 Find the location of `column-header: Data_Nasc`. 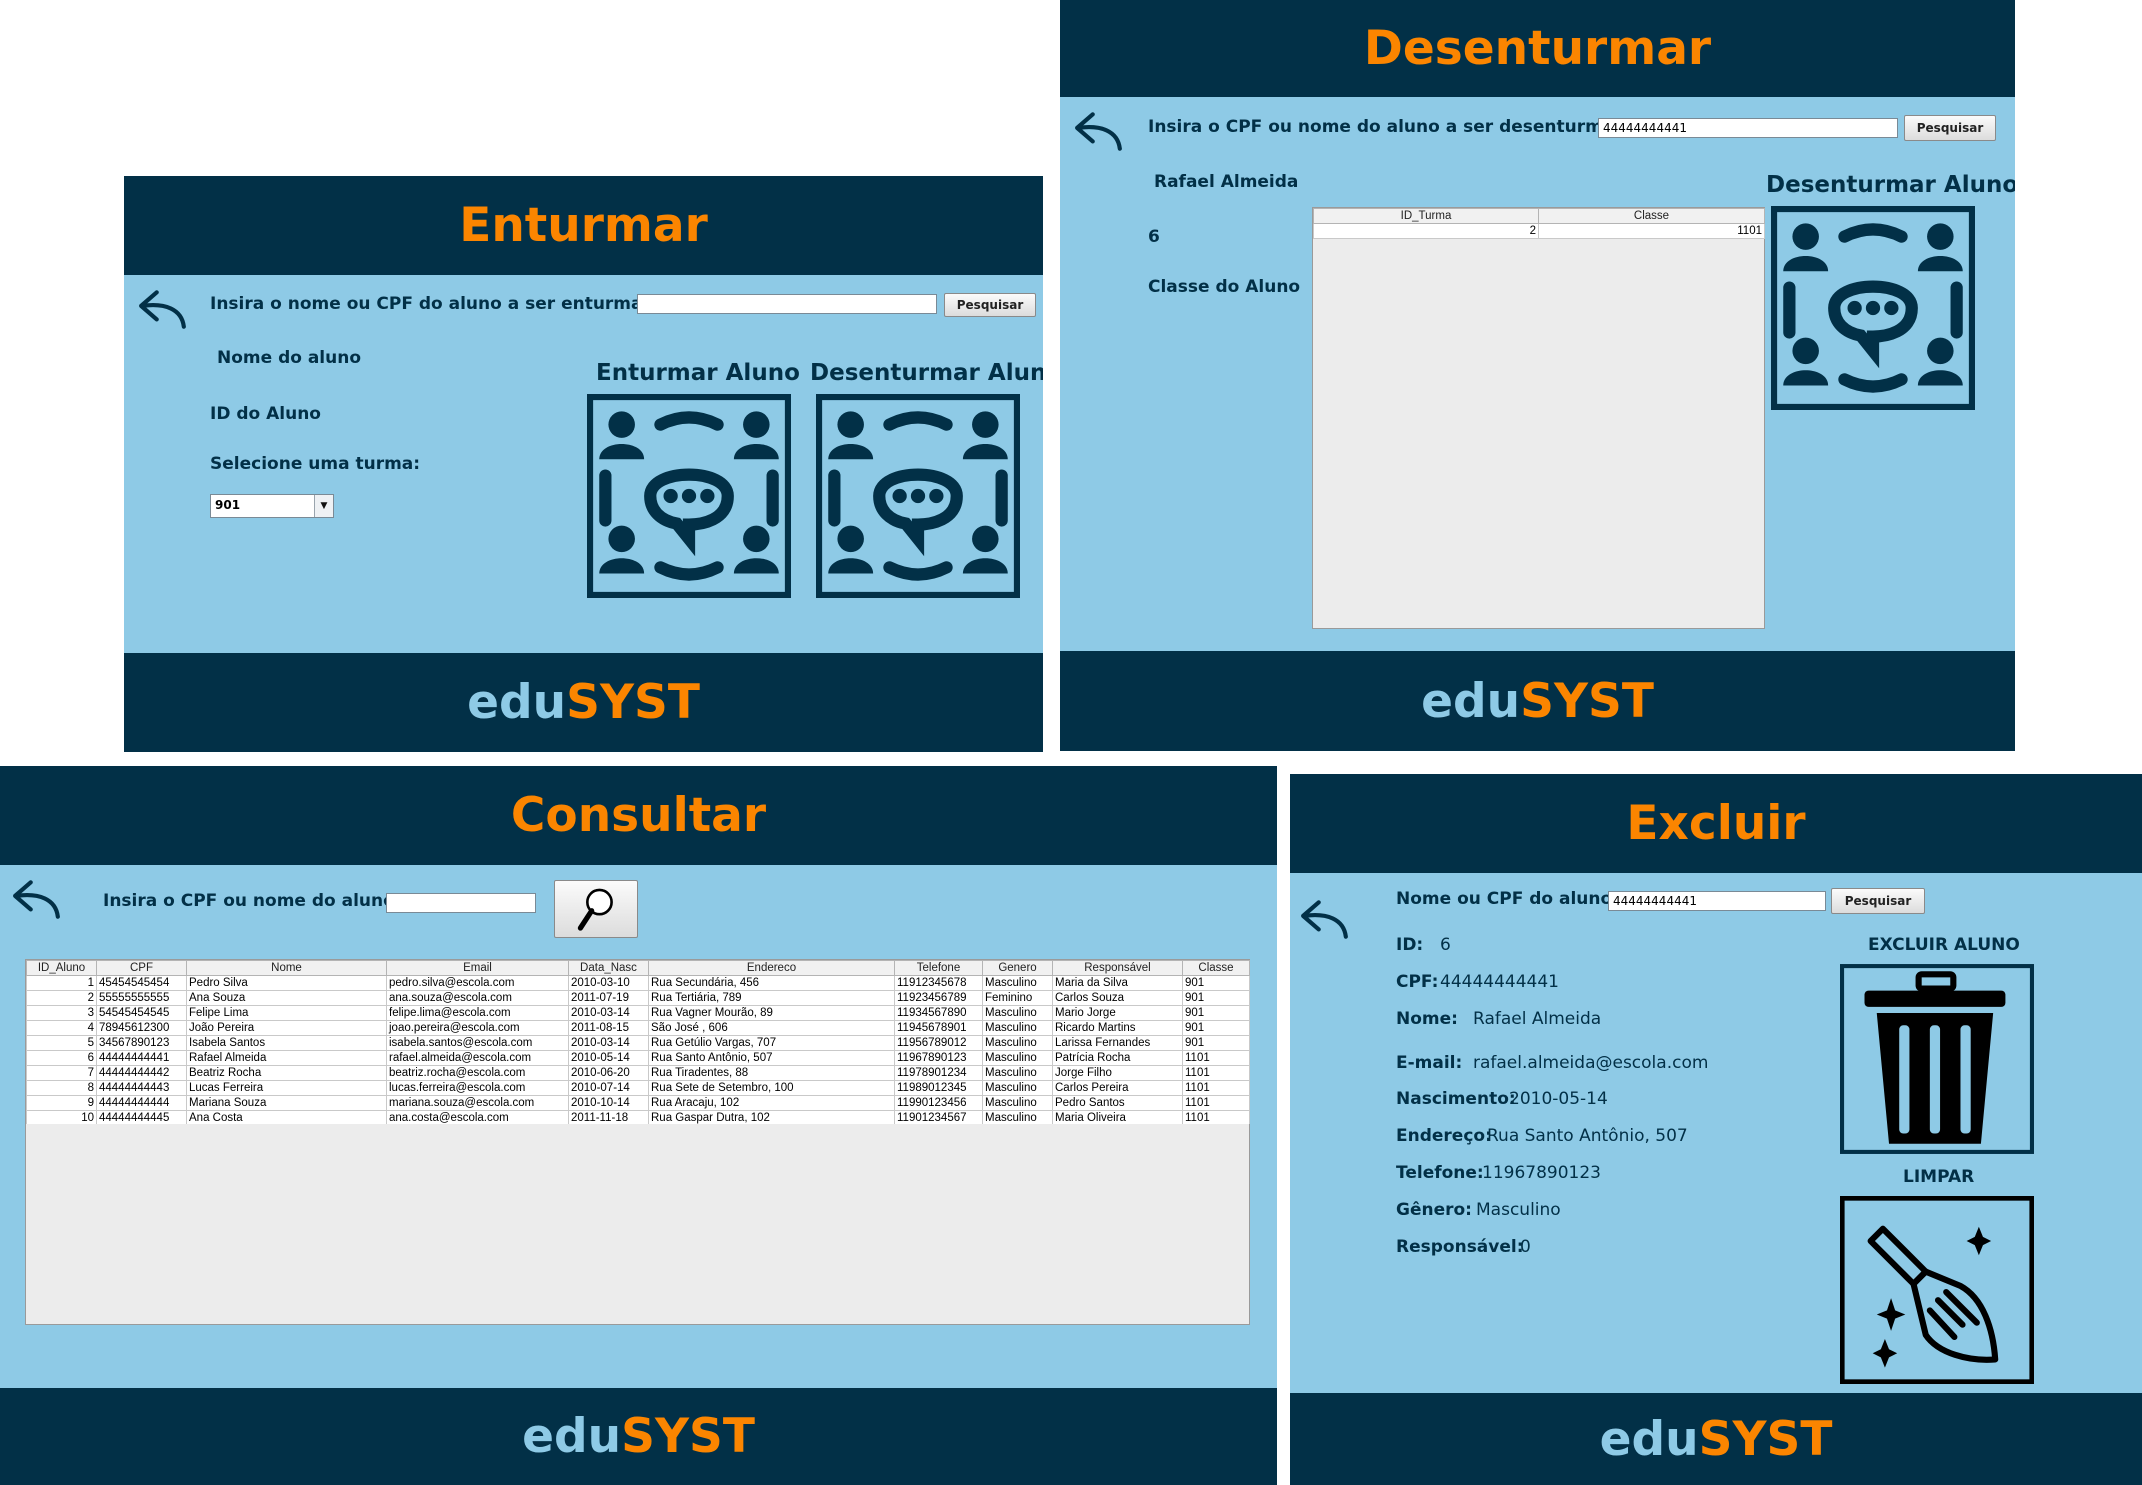

column-header: Data_Nasc is located at coordinates (608, 968).